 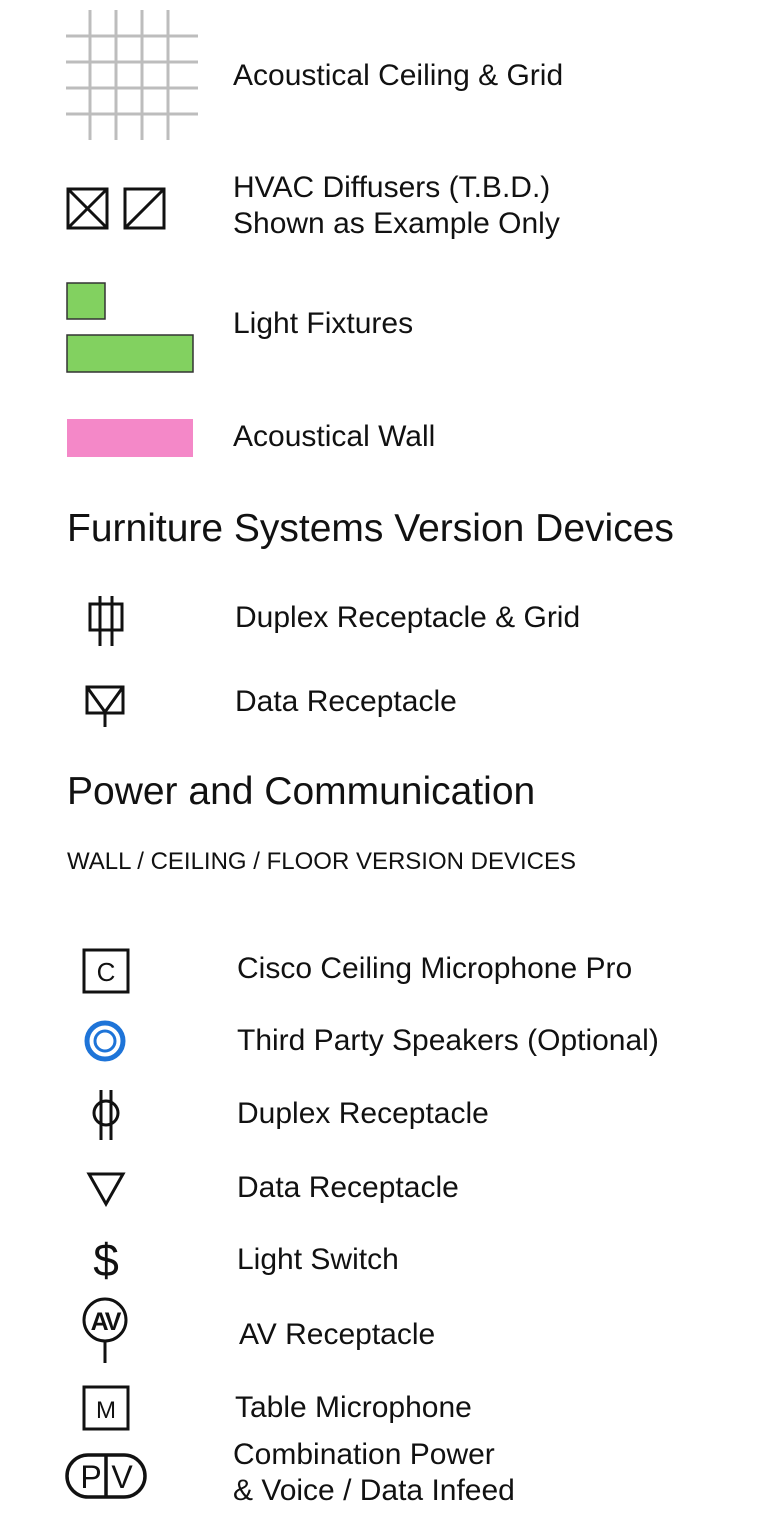 I want to click on table-microphone-glyph: M, so click(x=106, y=1410).